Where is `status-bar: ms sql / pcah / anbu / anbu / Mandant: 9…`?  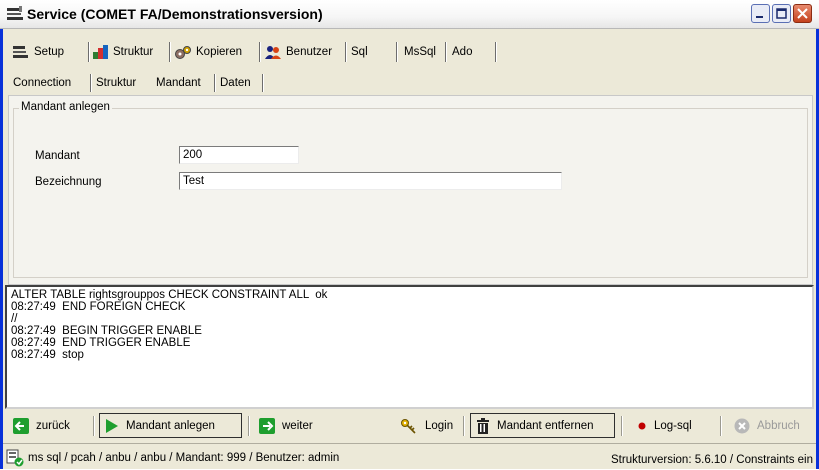 status-bar: ms sql / pcah / anbu / anbu / Mandant: 9… is located at coordinates (409, 456).